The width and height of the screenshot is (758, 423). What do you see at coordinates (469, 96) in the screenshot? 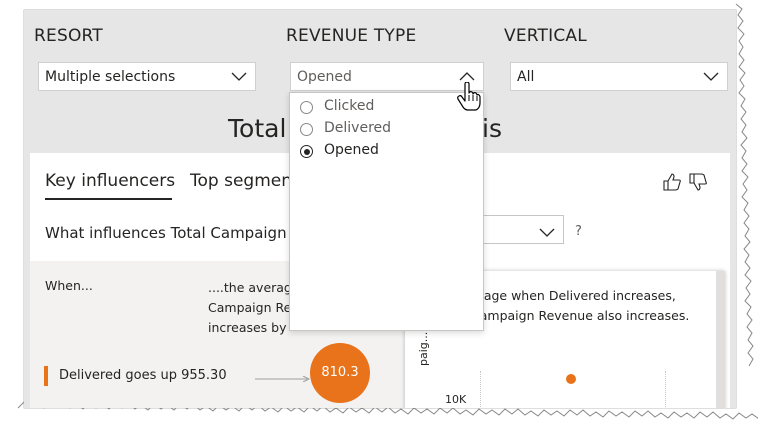
I see `hand-pointer-icon` at bounding box center [469, 96].